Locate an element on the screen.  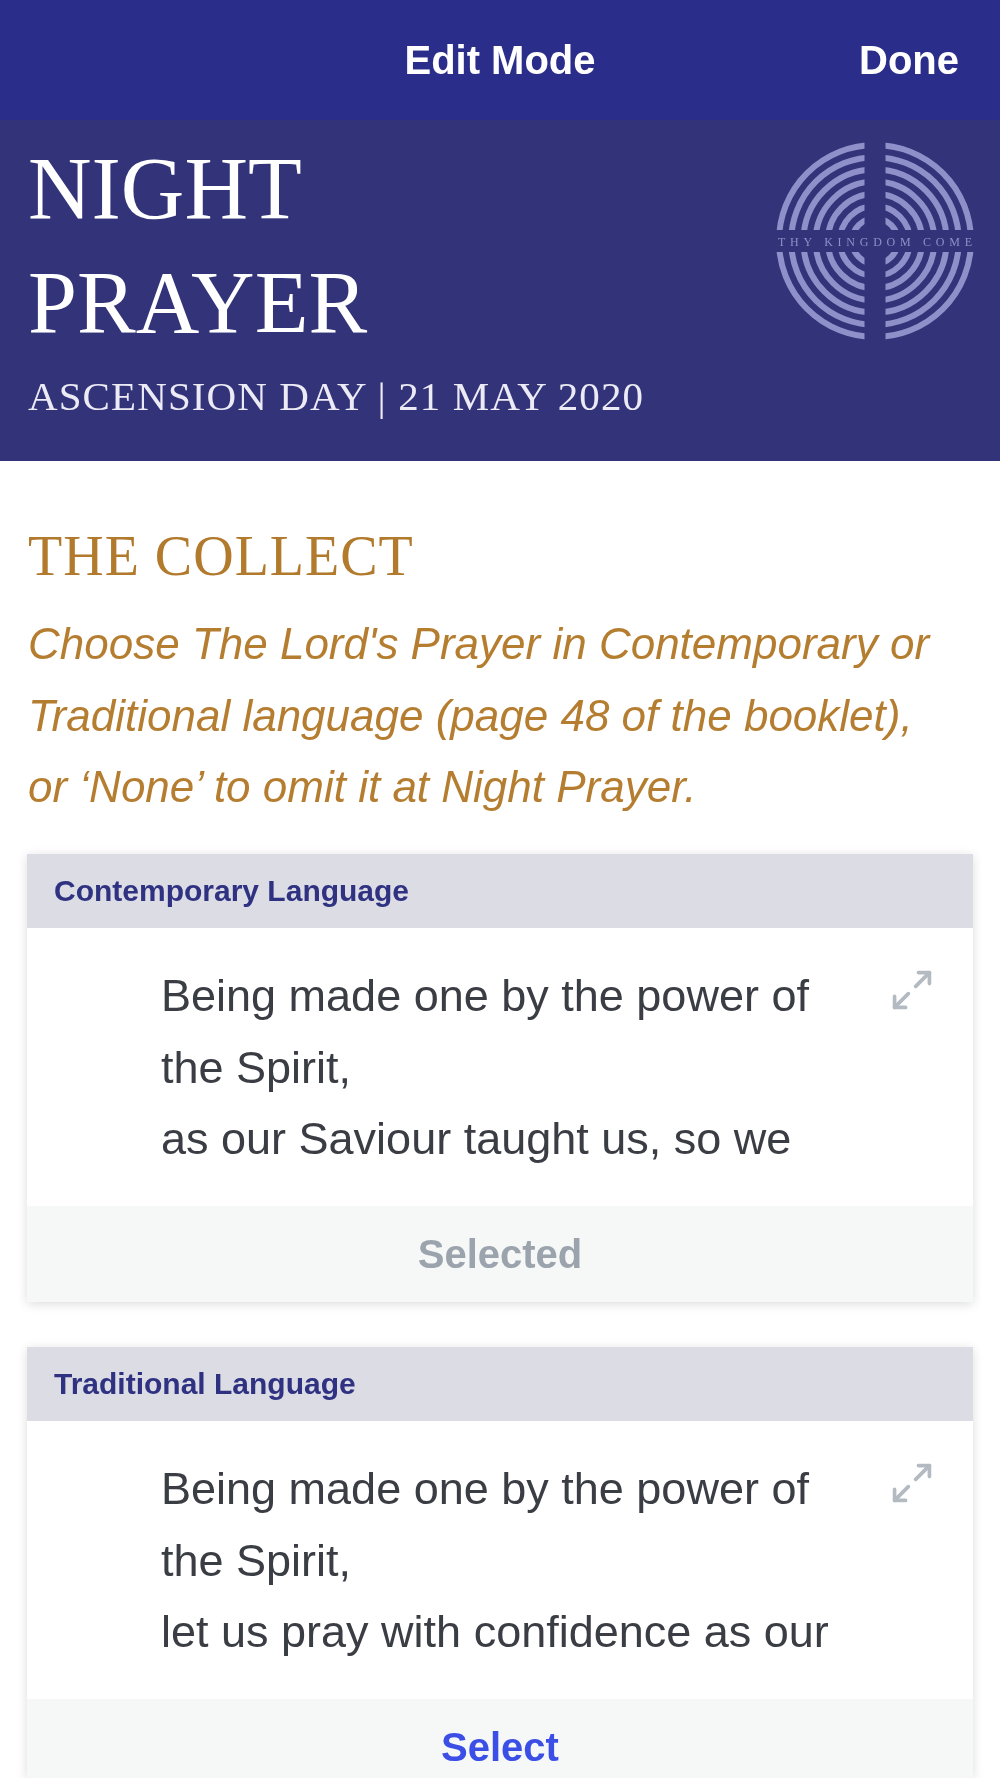
logo-text: THY KINGDOM COME is located at coordinates (875, 241).